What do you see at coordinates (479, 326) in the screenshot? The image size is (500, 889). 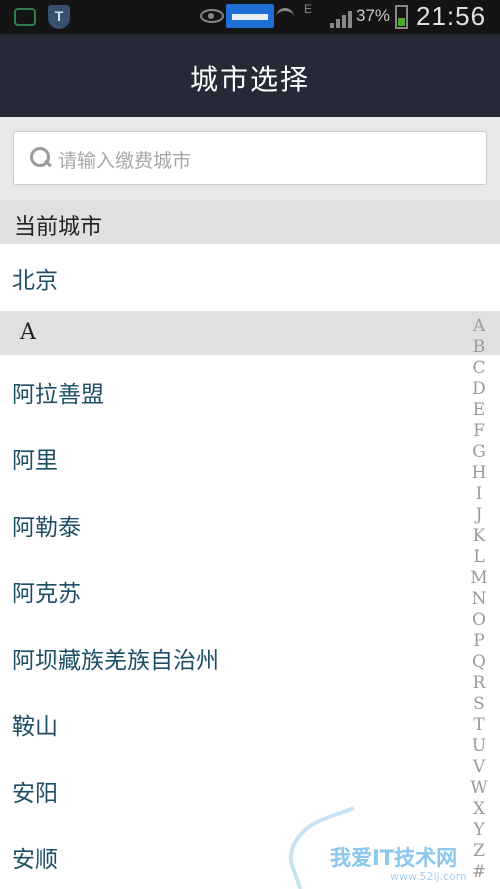 I see `index-letter: A` at bounding box center [479, 326].